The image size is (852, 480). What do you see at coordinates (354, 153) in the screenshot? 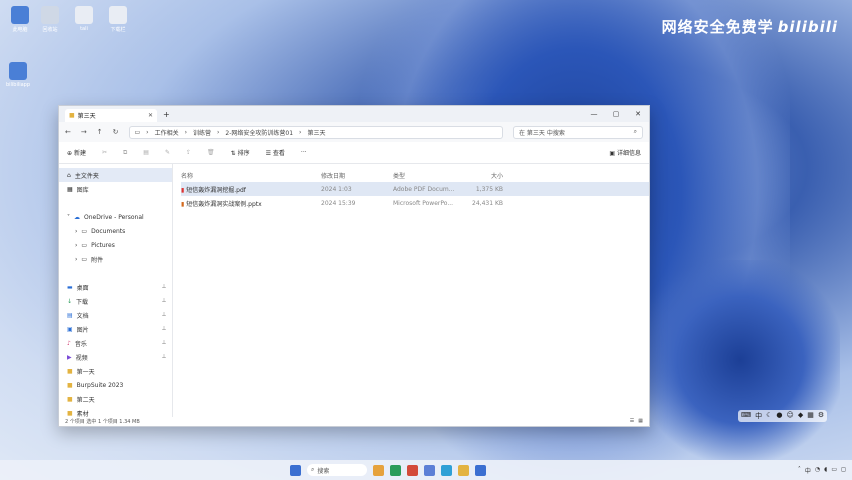
I see `command-bar: ⊕ 新建 ✂ ⧉ ▤ ✎ ⇪ 🗑 ⇅ 排序 ☰ 查看 ··· ▣ 详细信息` at bounding box center [354, 153].